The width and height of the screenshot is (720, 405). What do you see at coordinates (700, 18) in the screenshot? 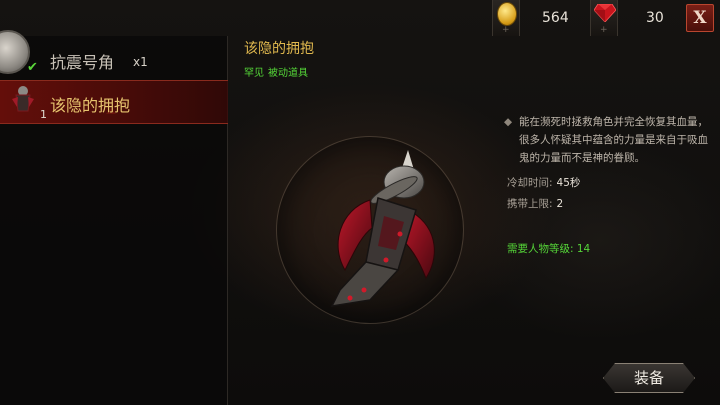
I see `close-button: X` at bounding box center [700, 18].